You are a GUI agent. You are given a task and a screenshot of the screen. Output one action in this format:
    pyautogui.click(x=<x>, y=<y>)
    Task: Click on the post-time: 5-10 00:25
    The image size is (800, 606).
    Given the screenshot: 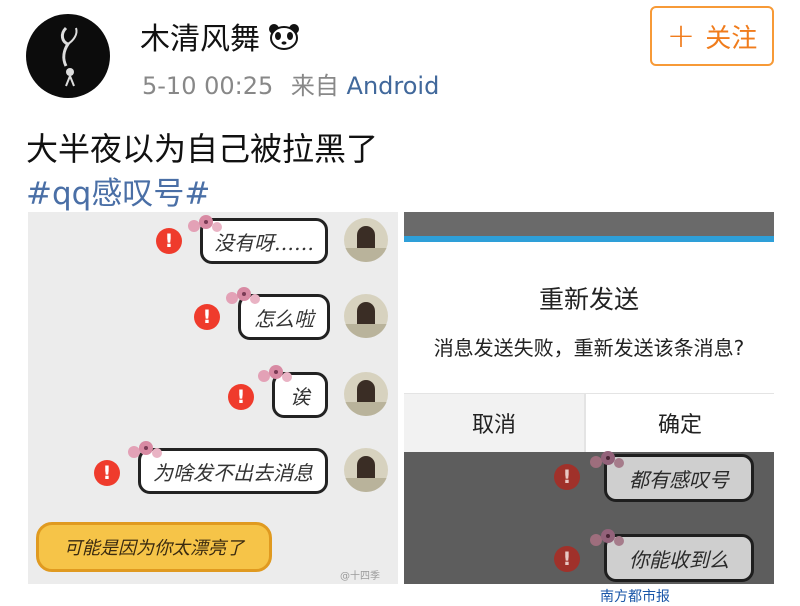 What is the action you would take?
    pyautogui.click(x=208, y=86)
    